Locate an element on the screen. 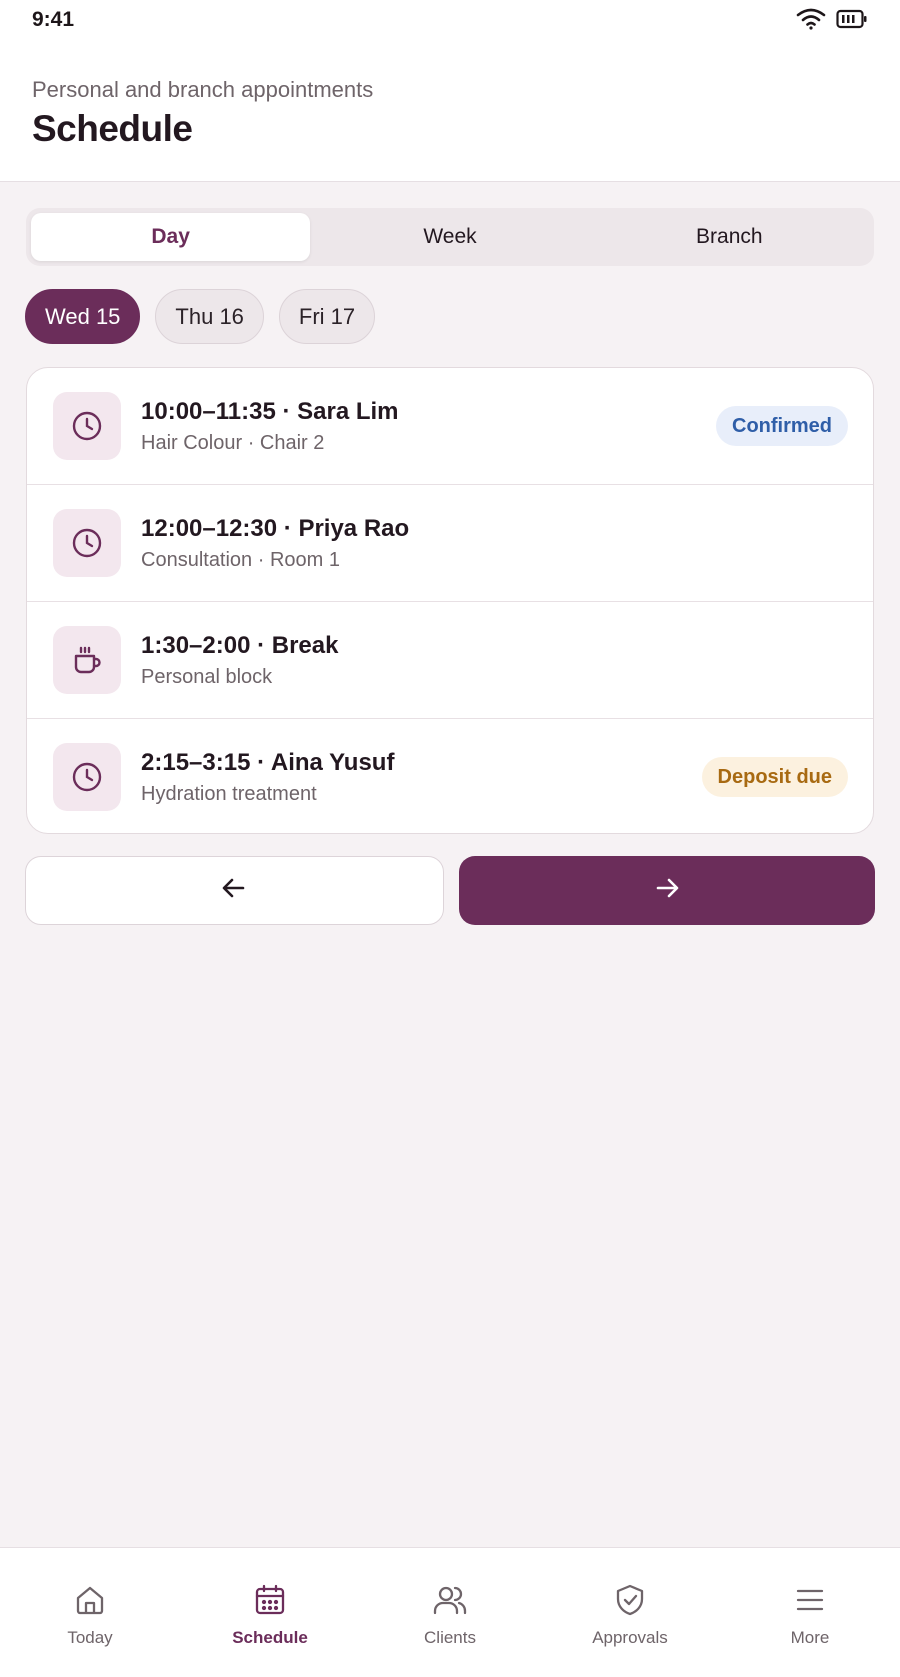  bottom-tab-bar: Today Schedule Clients Approvals More is located at coordinates (450, 1612).